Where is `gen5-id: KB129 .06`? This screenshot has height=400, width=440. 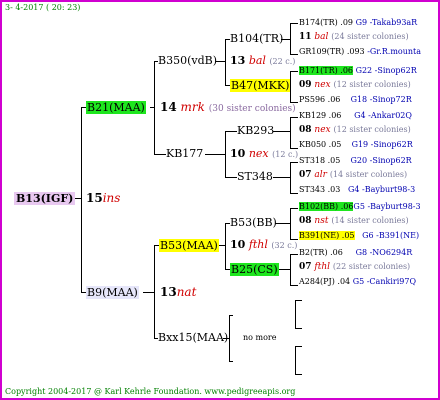
gen5-id: KB129 .06 is located at coordinates (320, 115).